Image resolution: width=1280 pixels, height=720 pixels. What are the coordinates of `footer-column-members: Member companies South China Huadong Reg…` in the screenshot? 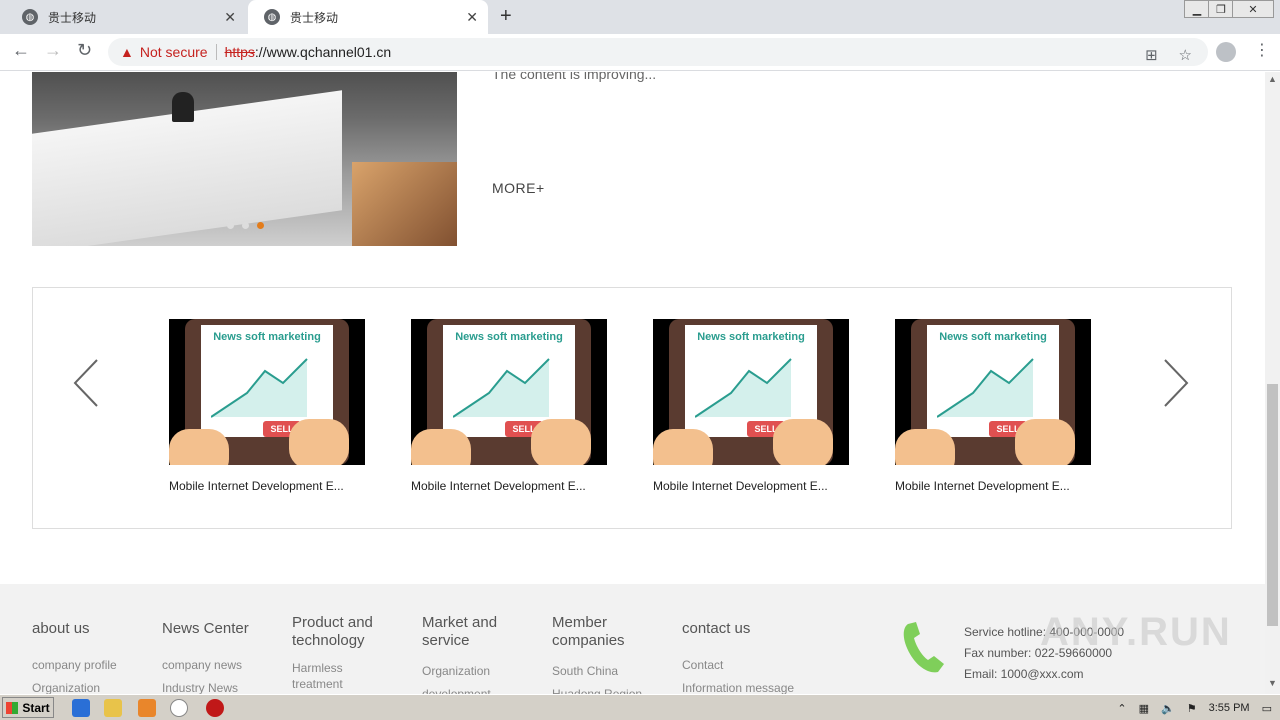 It's located at (607, 654).